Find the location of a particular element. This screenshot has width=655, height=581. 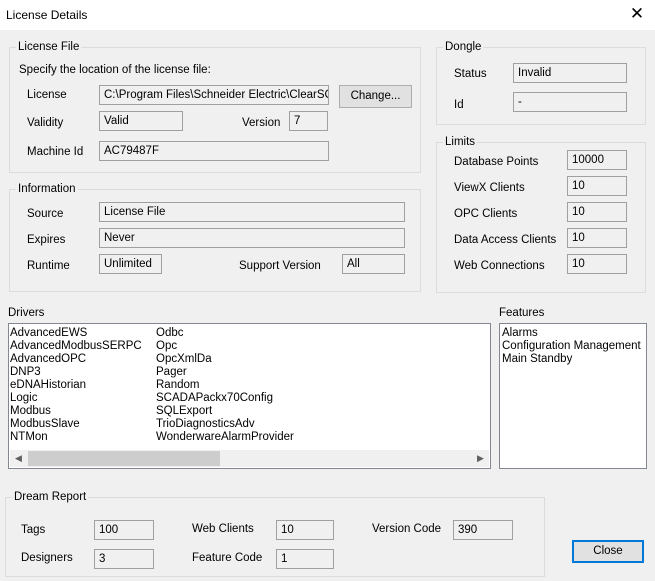

driver-item: Random is located at coordinates (225, 385).